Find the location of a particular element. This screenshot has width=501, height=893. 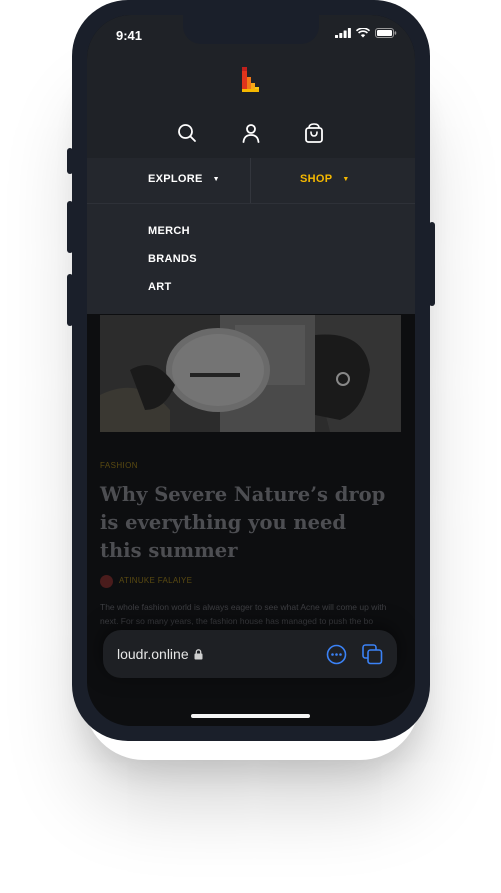

url-text: loudr.online is located at coordinates (153, 654).